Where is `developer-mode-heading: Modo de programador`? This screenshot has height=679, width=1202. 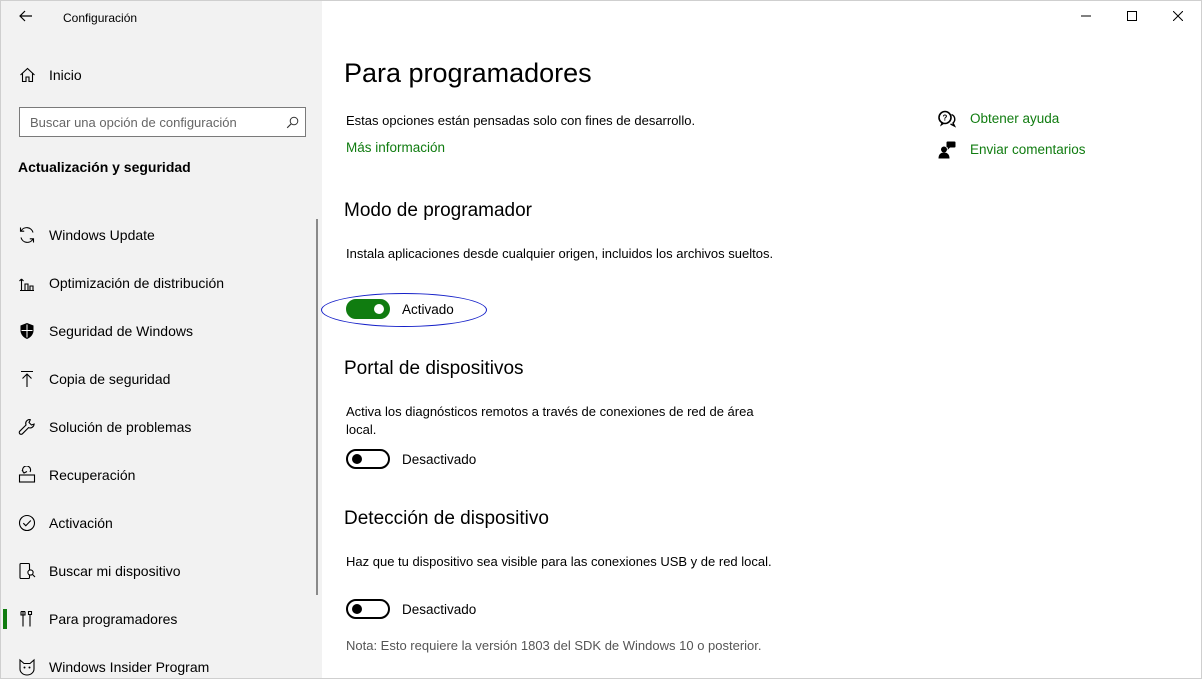 developer-mode-heading: Modo de programador is located at coordinates (438, 210).